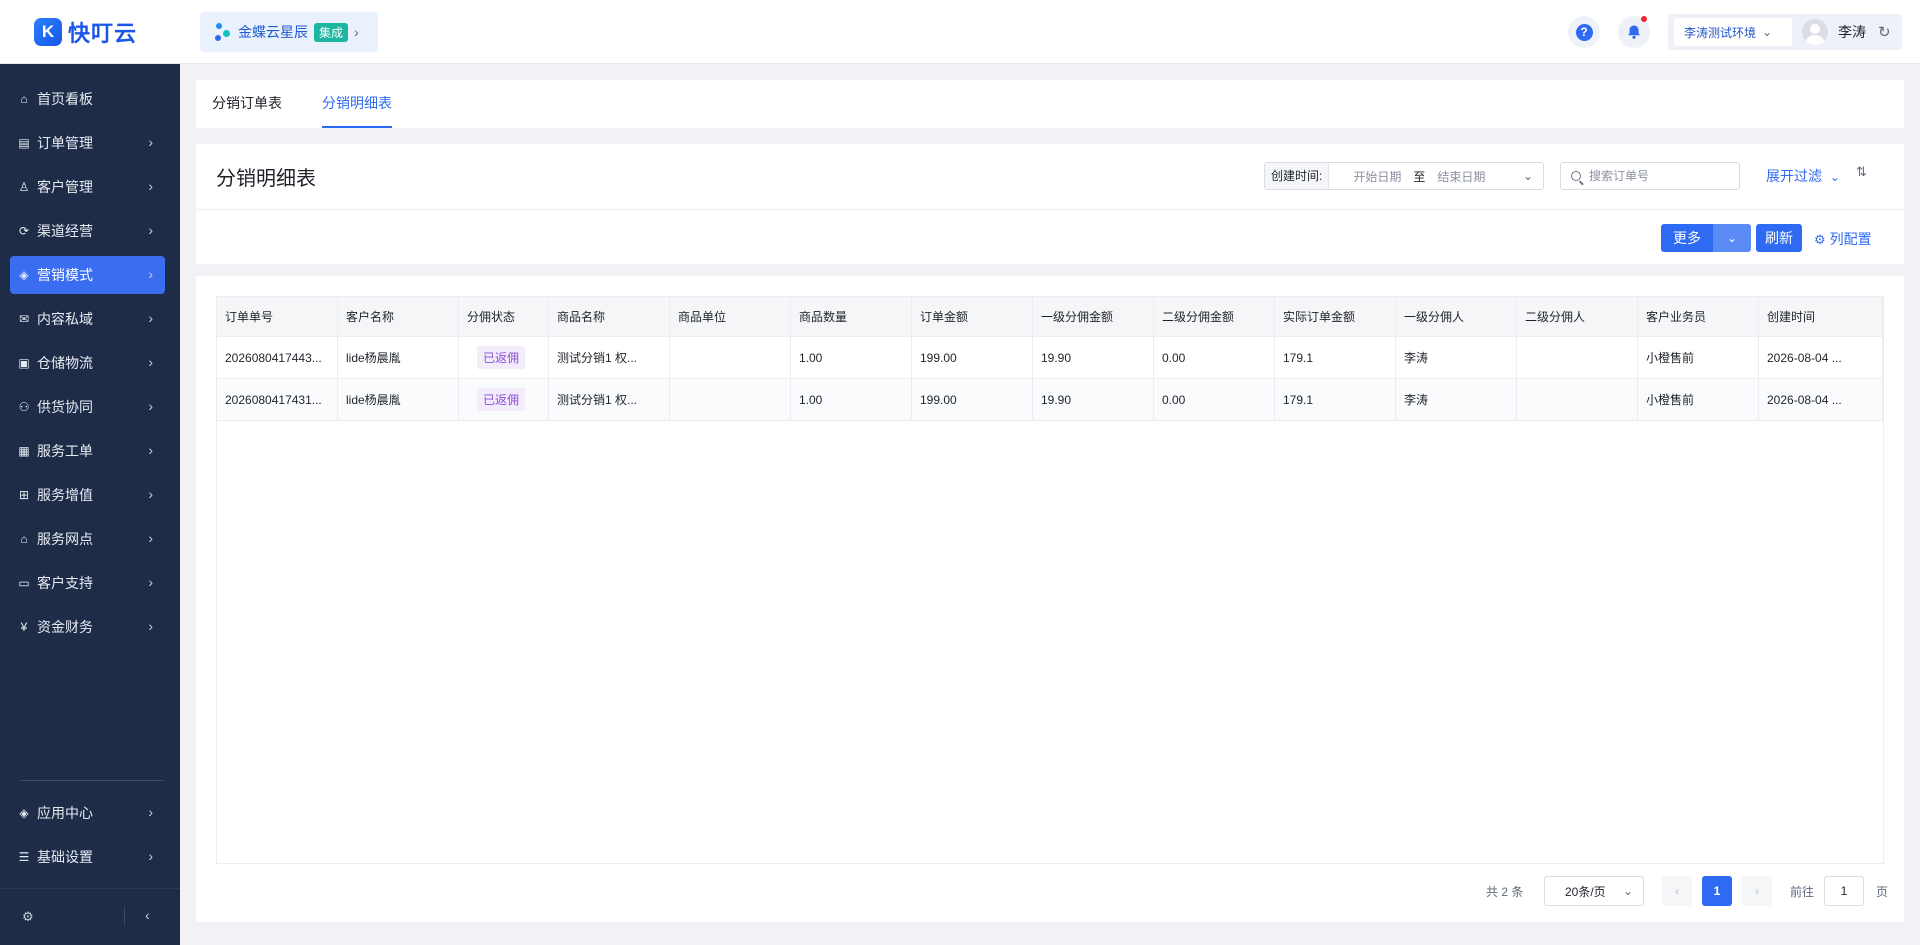  I want to click on user-icon: ♙, so click(24, 187).